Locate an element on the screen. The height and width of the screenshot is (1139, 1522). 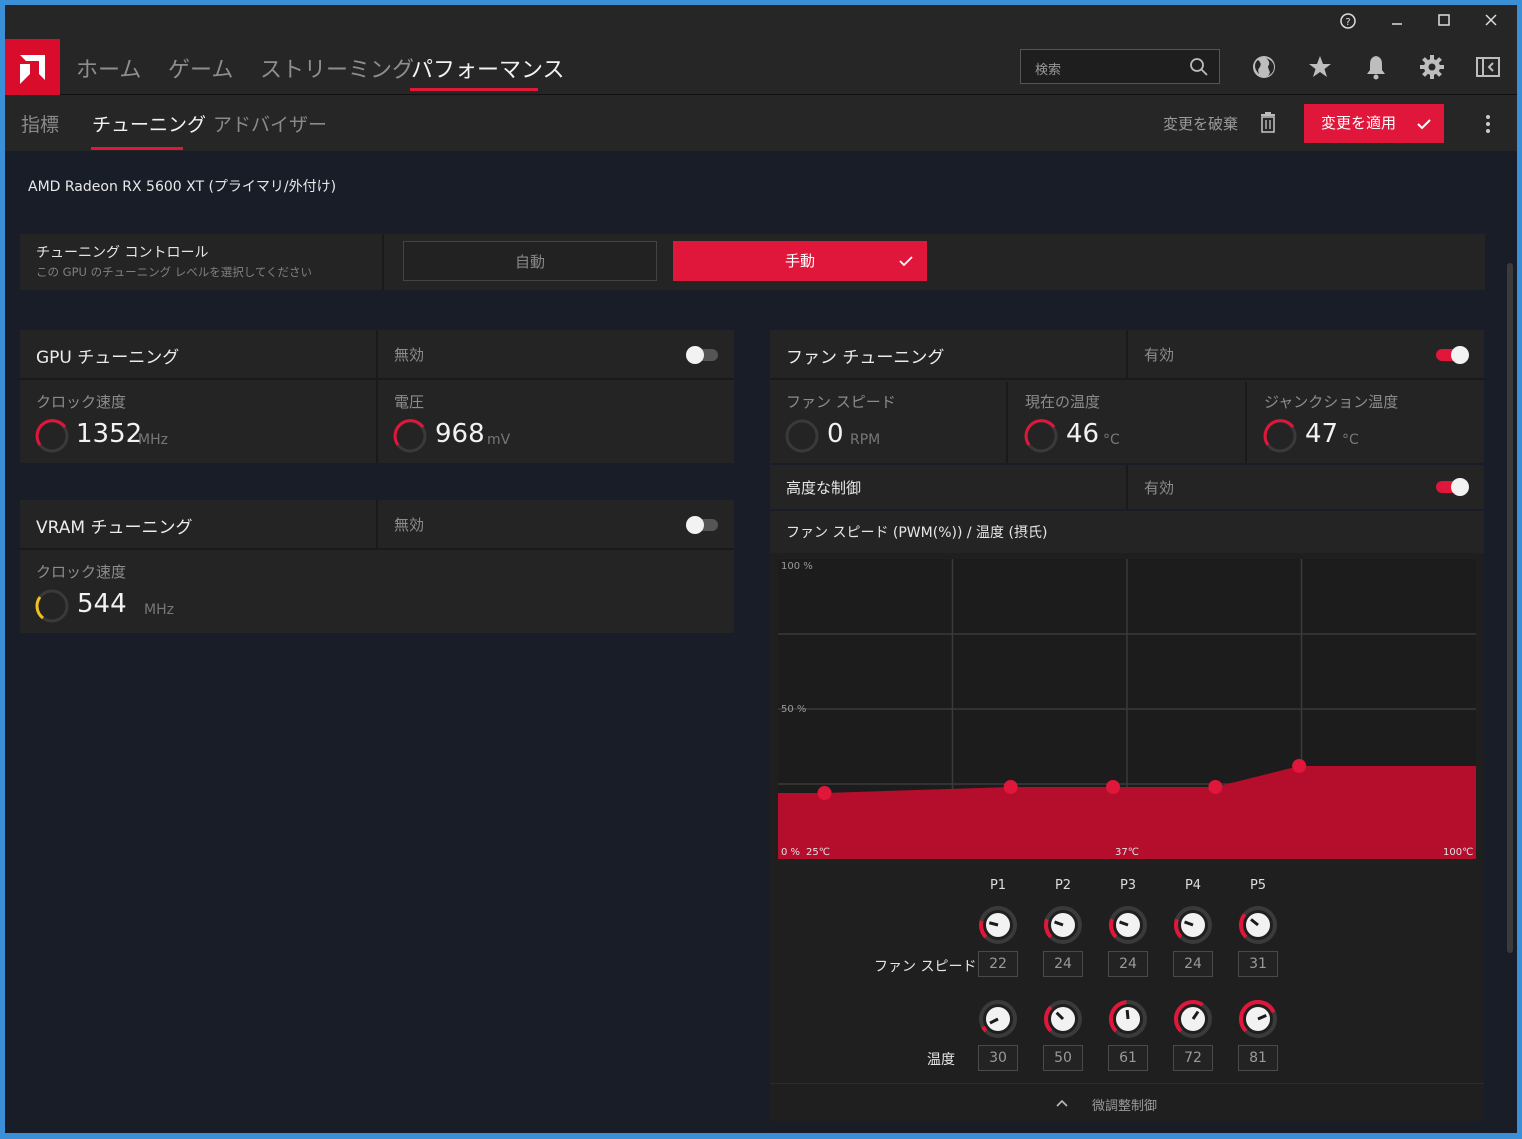
fan-curve-point-p4 is located at coordinates (1215, 787).